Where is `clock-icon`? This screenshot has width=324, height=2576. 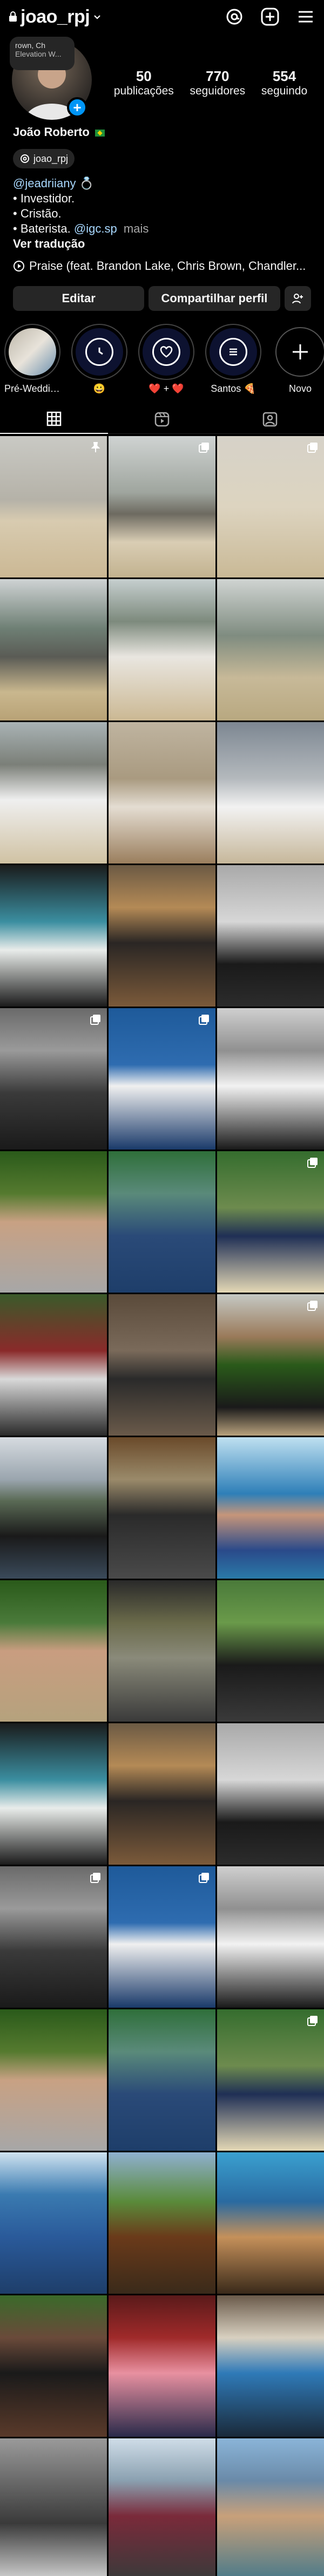
clock-icon is located at coordinates (99, 352).